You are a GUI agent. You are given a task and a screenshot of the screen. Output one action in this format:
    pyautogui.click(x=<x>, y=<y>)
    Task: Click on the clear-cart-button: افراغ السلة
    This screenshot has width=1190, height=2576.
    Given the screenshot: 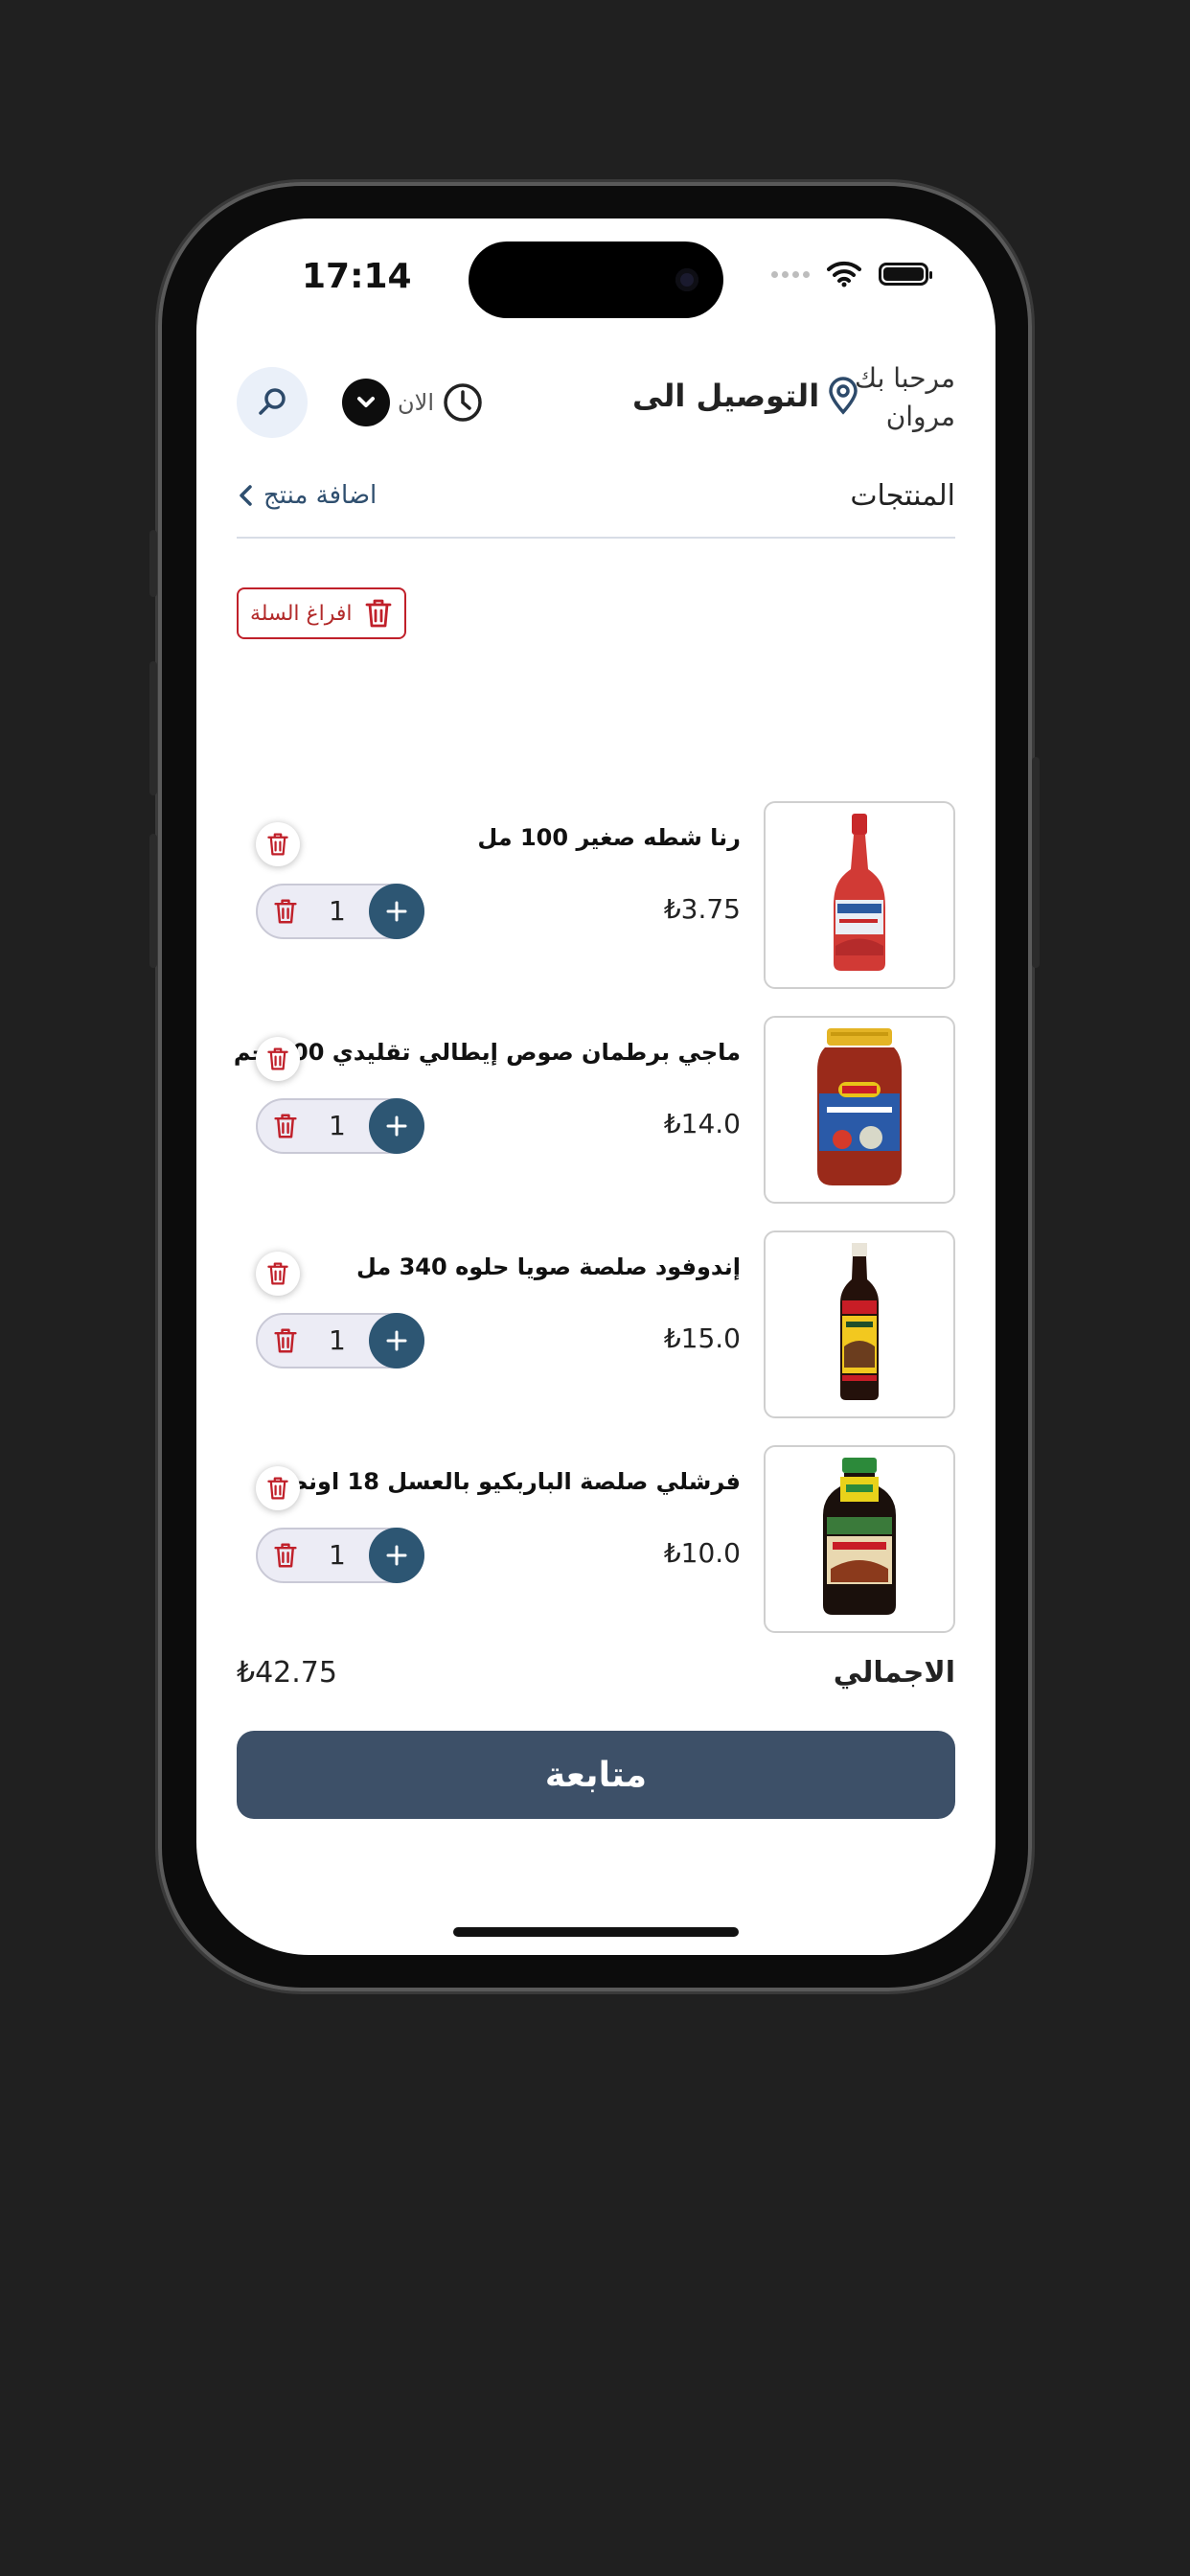 What is the action you would take?
    pyautogui.click(x=321, y=613)
    